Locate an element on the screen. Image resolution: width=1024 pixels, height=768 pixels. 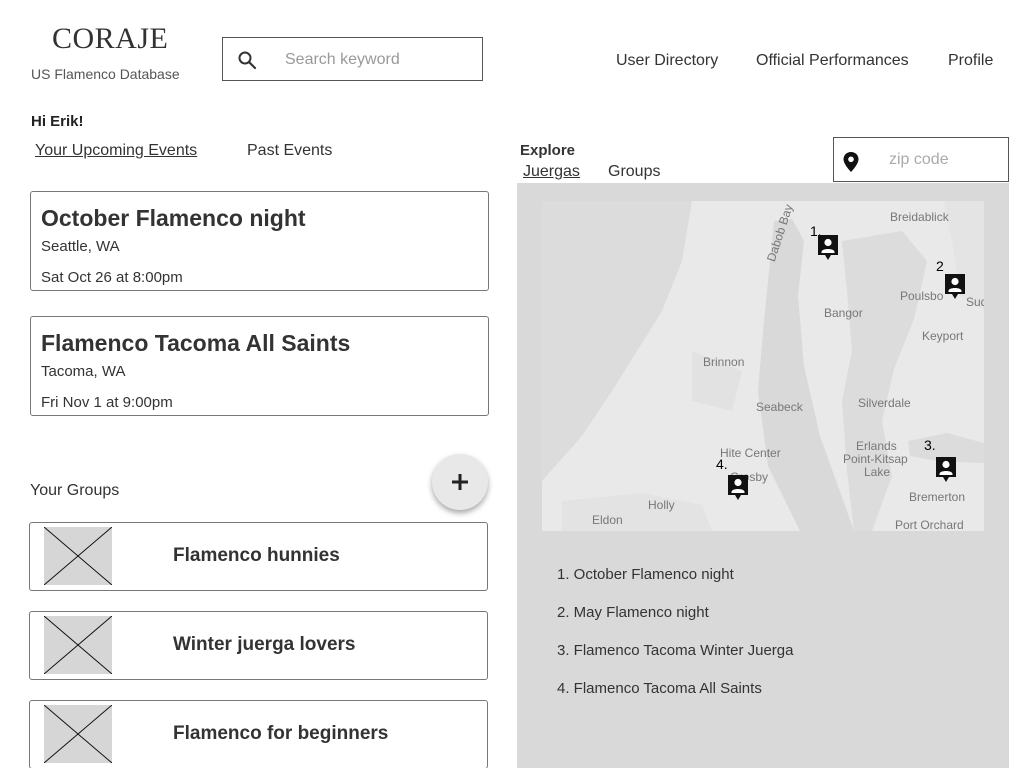
event-time: Fri Nov 1 at 9:00pm is located at coordinates (107, 402).